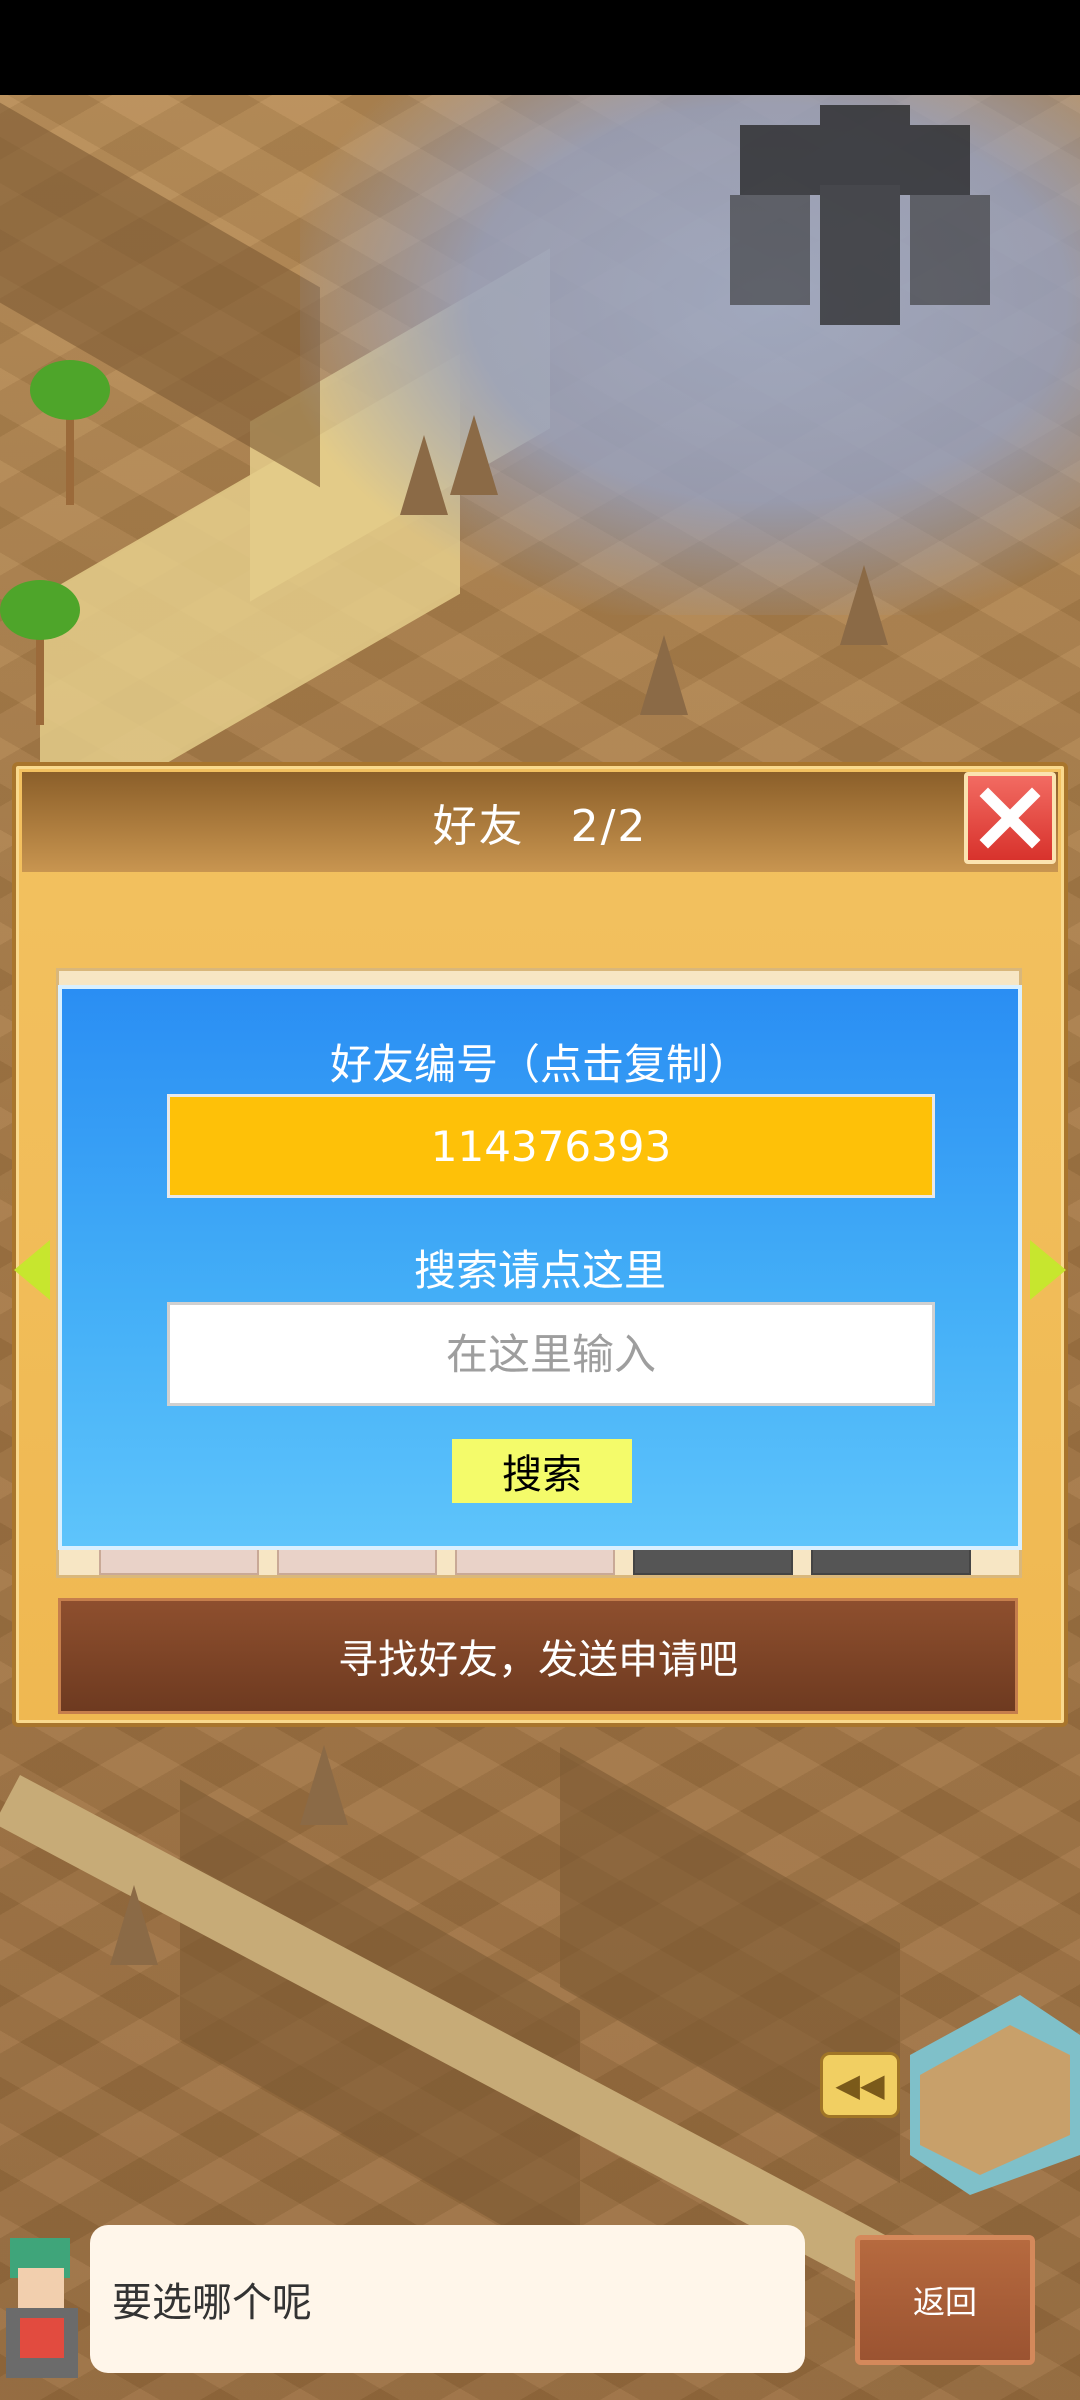 The width and height of the screenshot is (1080, 2400). I want to click on status-bar, so click(540, 47).